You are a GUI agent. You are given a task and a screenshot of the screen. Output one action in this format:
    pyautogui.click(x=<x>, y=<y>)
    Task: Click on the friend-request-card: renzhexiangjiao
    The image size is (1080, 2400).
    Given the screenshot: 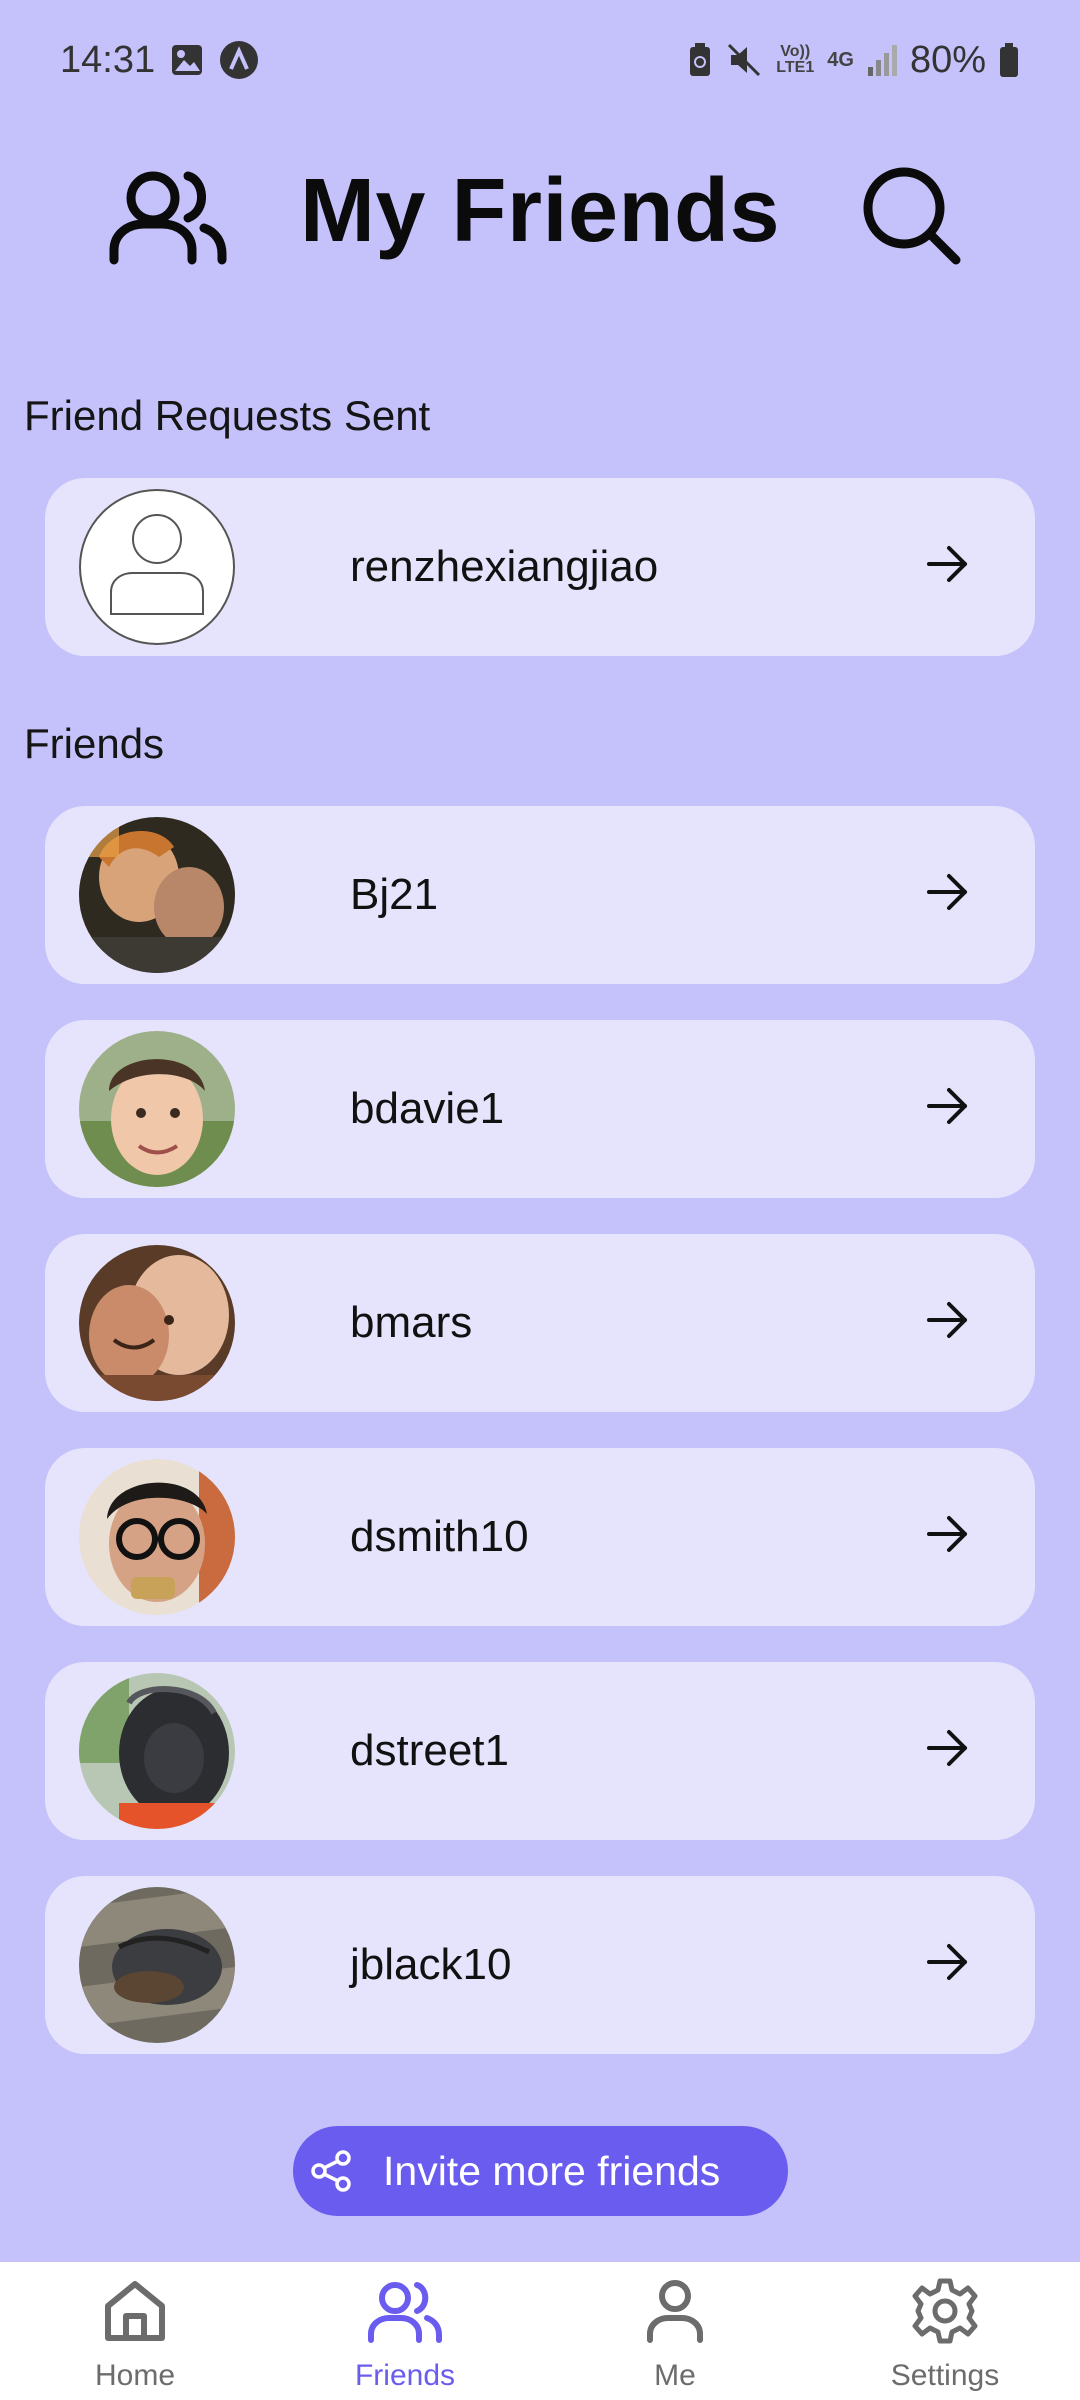 What is the action you would take?
    pyautogui.click(x=540, y=567)
    